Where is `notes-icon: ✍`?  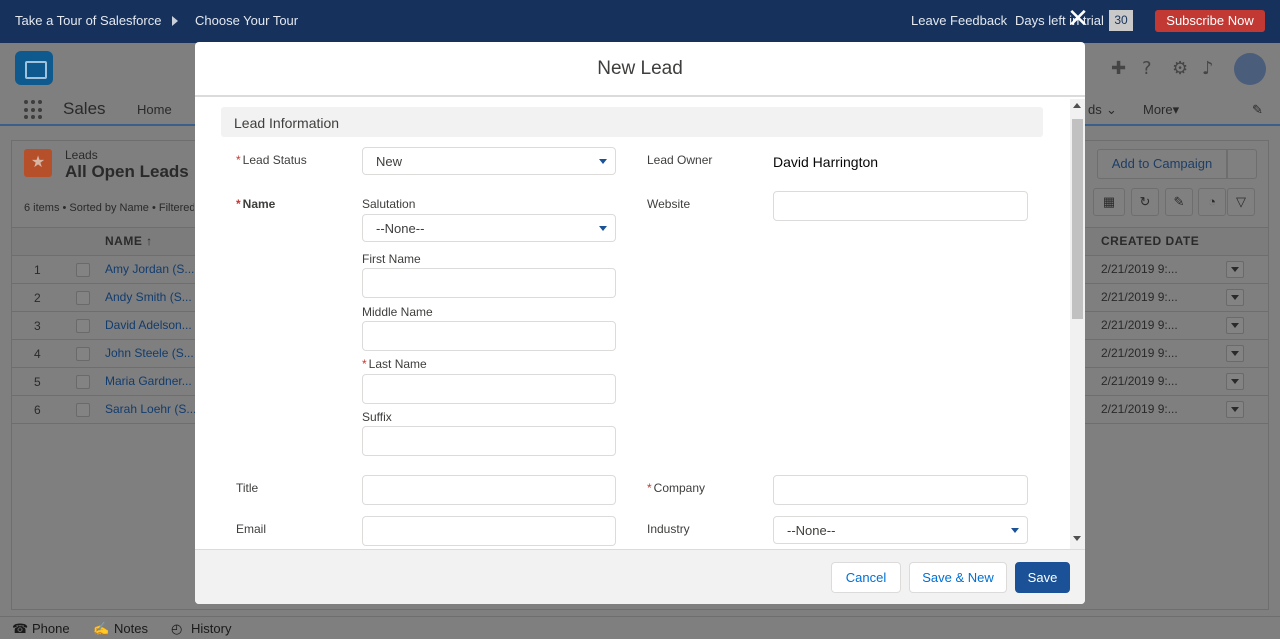
notes-icon: ✍ is located at coordinates (101, 629).